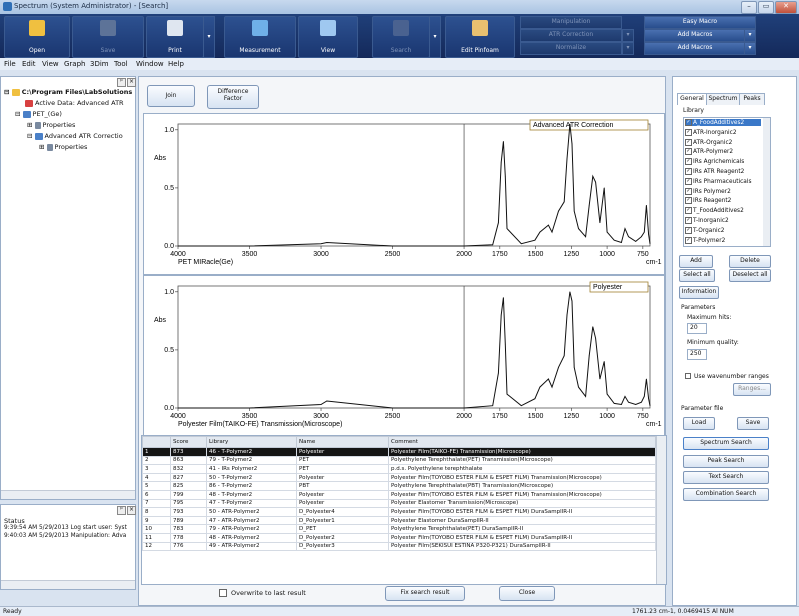  What do you see at coordinates (766, 7) in the screenshot?
I see `maximize-button: ▭` at bounding box center [766, 7].